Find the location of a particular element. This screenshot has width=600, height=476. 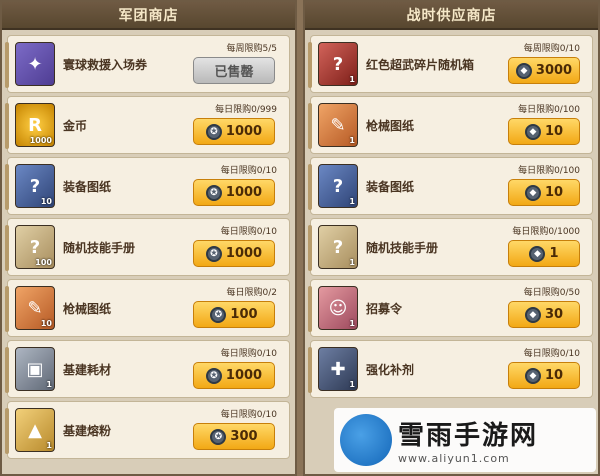

shop-item-row: ✎ 1 枪械图纸 每日限购0/100 ◆ 10 is located at coordinates (450, 125).